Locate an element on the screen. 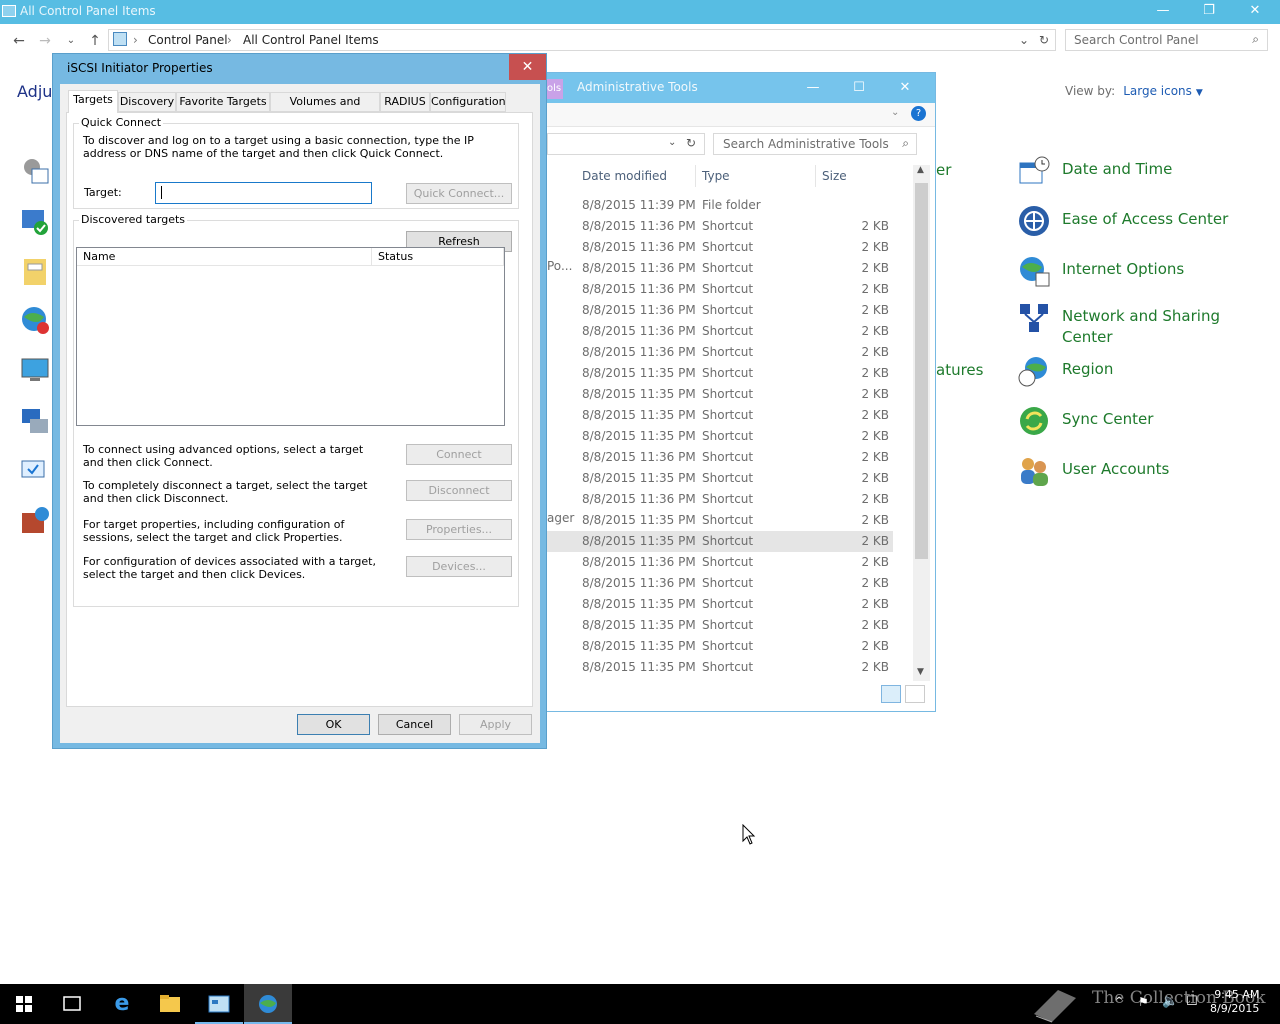  file-explorer-icon is located at coordinates (170, 1004).